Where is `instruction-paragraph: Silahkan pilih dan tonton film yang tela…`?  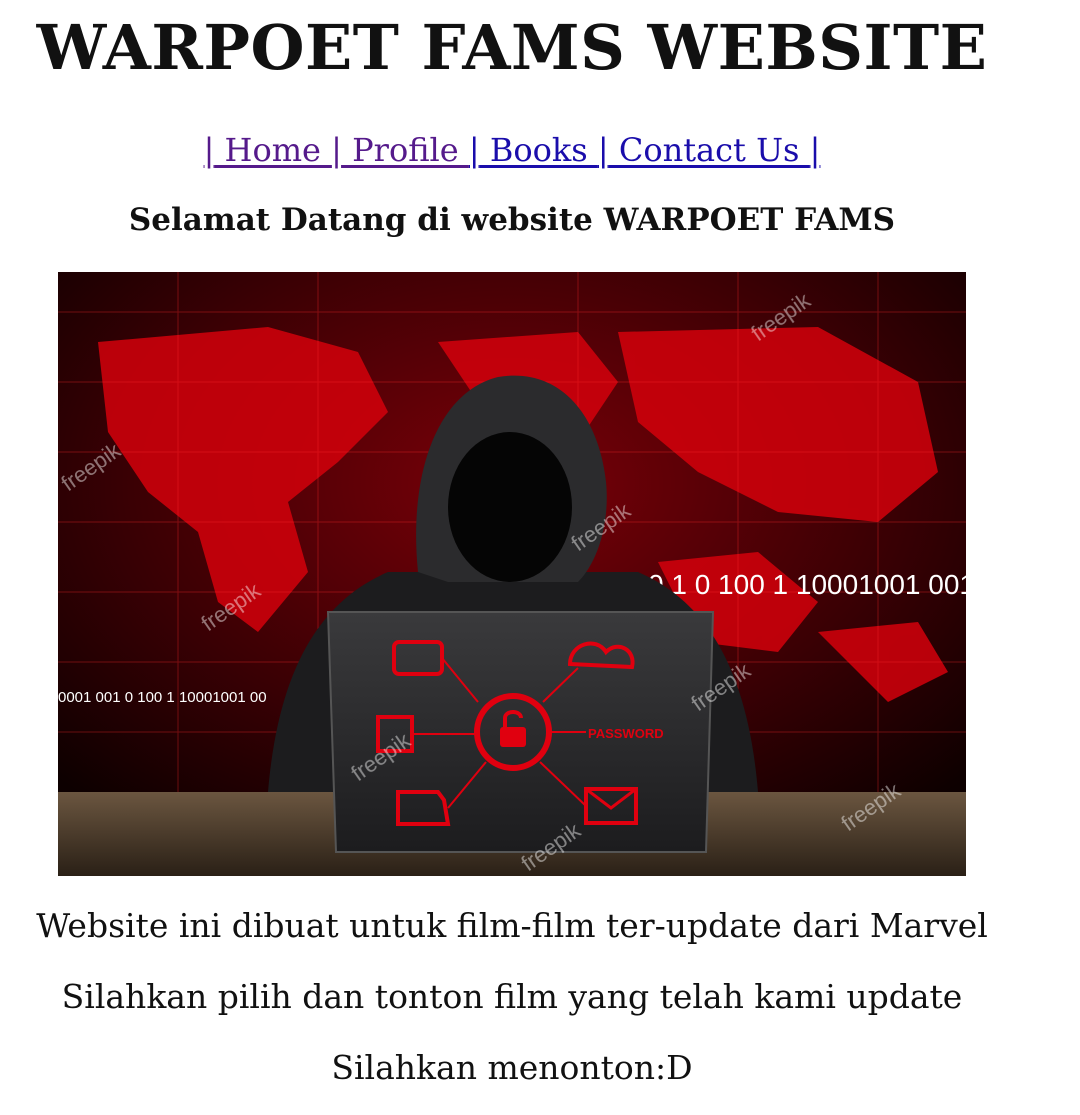 instruction-paragraph: Silahkan pilih dan tonton film yang tela… is located at coordinates (512, 996).